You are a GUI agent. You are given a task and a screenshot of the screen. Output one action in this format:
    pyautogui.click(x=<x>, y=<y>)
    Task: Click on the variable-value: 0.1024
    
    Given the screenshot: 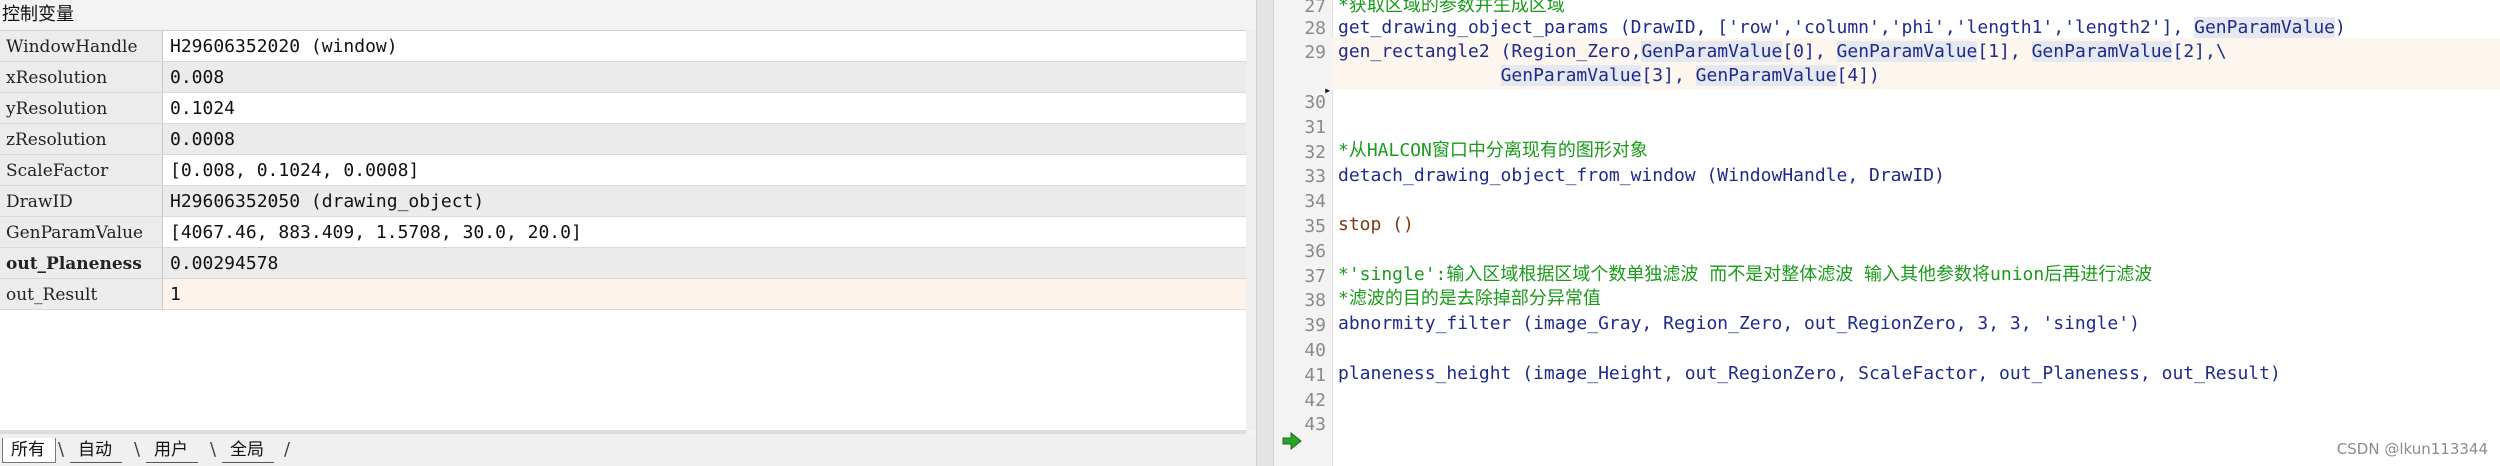 What is the action you would take?
    pyautogui.click(x=203, y=108)
    